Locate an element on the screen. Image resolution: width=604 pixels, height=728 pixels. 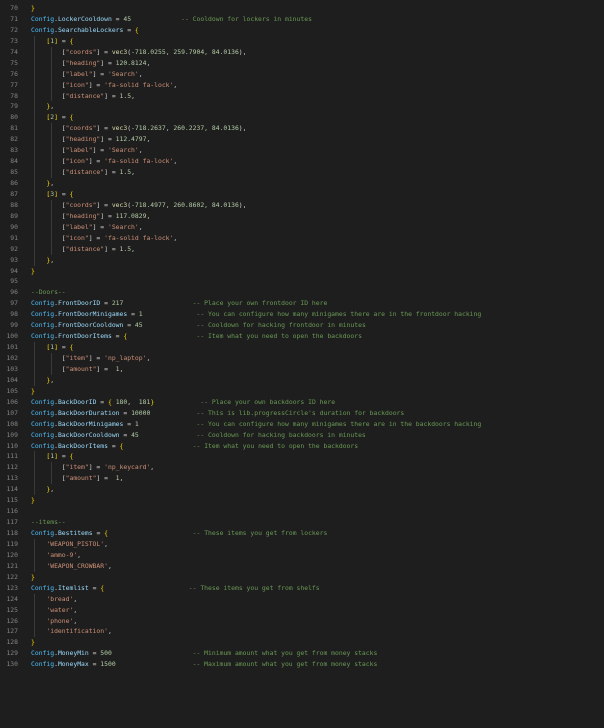
code-line: 83 ["label"] = 'Search', is located at coordinates (302, 151).